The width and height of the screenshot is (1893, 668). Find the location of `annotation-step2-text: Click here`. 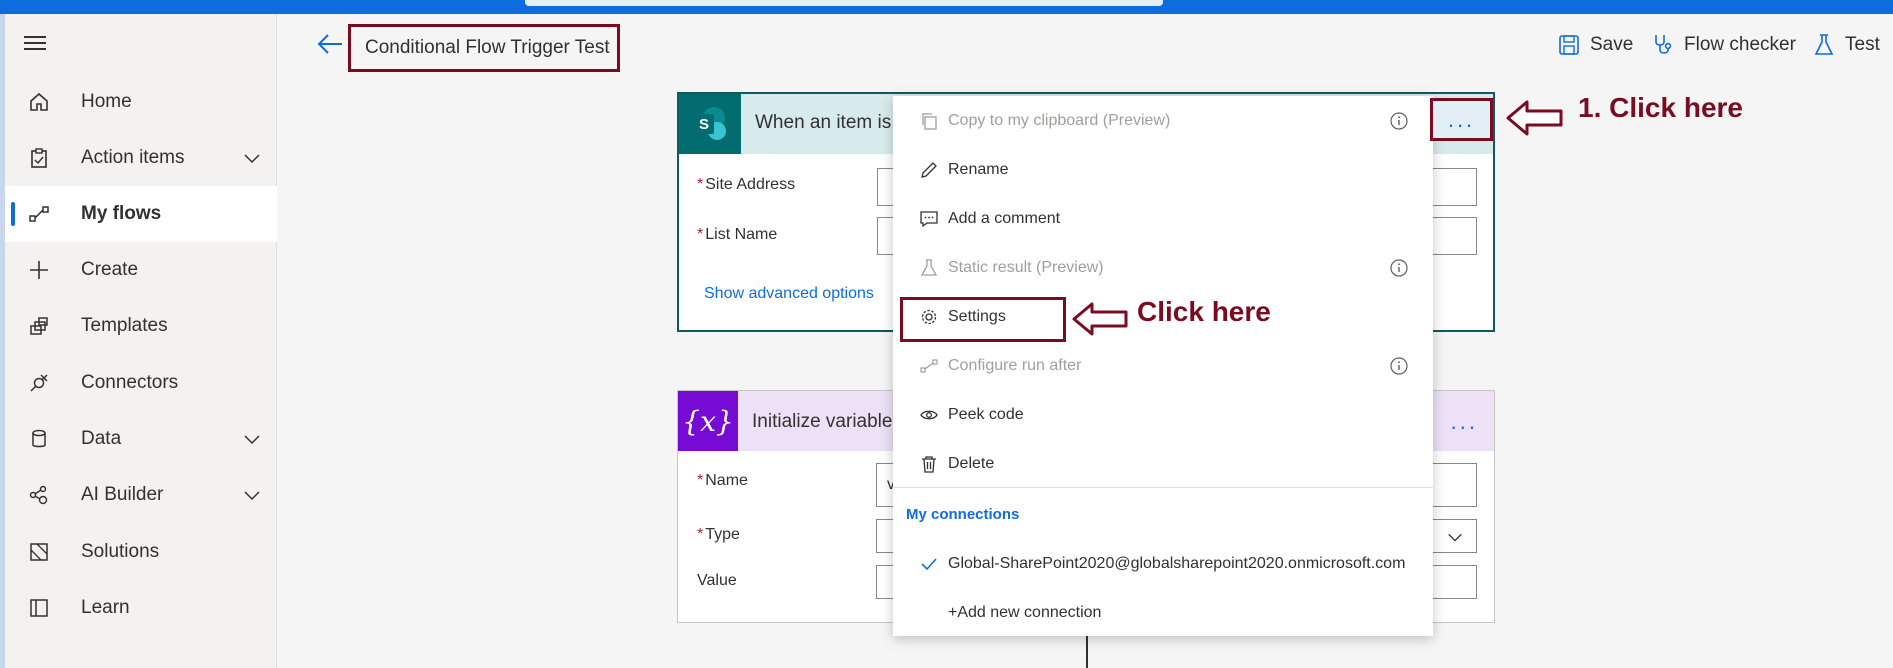

annotation-step2-text: Click here is located at coordinates (1204, 311).